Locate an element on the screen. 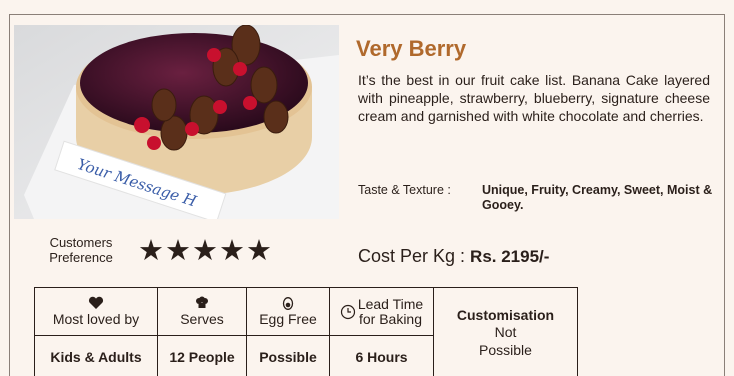 This screenshot has width=734, height=376. cost-label: Cost Per Kg : is located at coordinates (414, 256).